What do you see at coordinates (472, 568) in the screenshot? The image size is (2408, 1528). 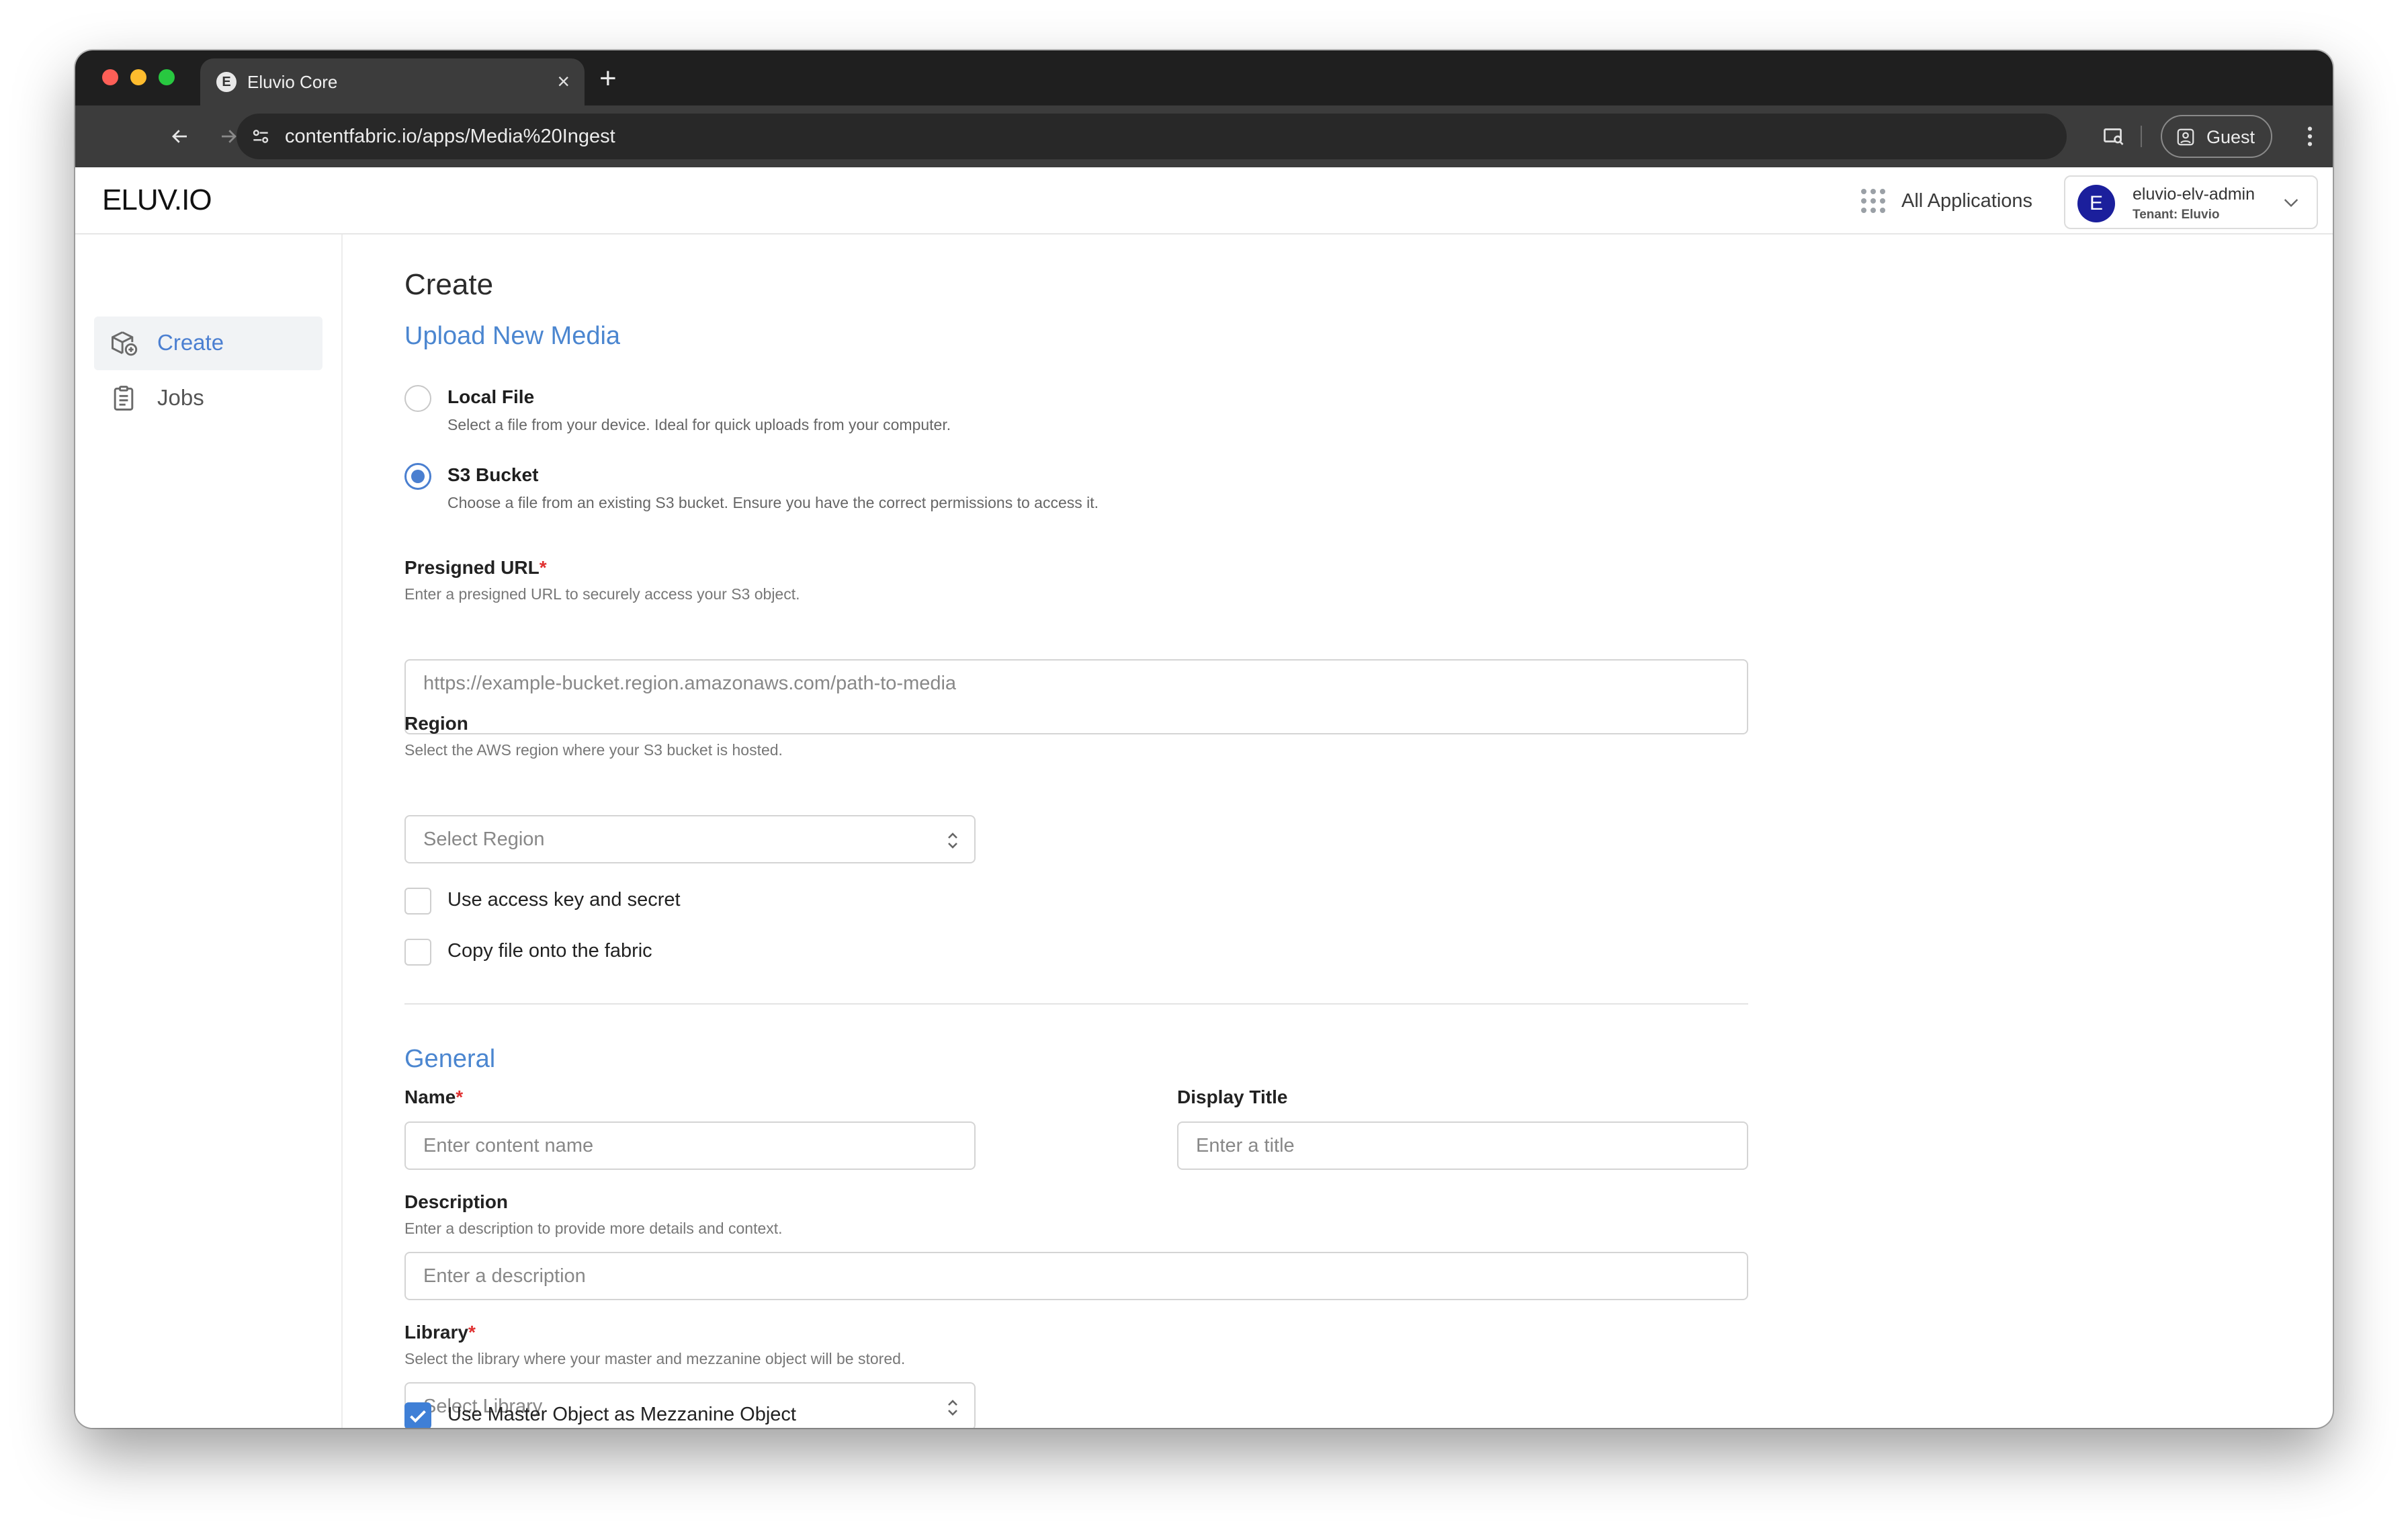 I see `presigned-url-label-text: Presigned URL` at bounding box center [472, 568].